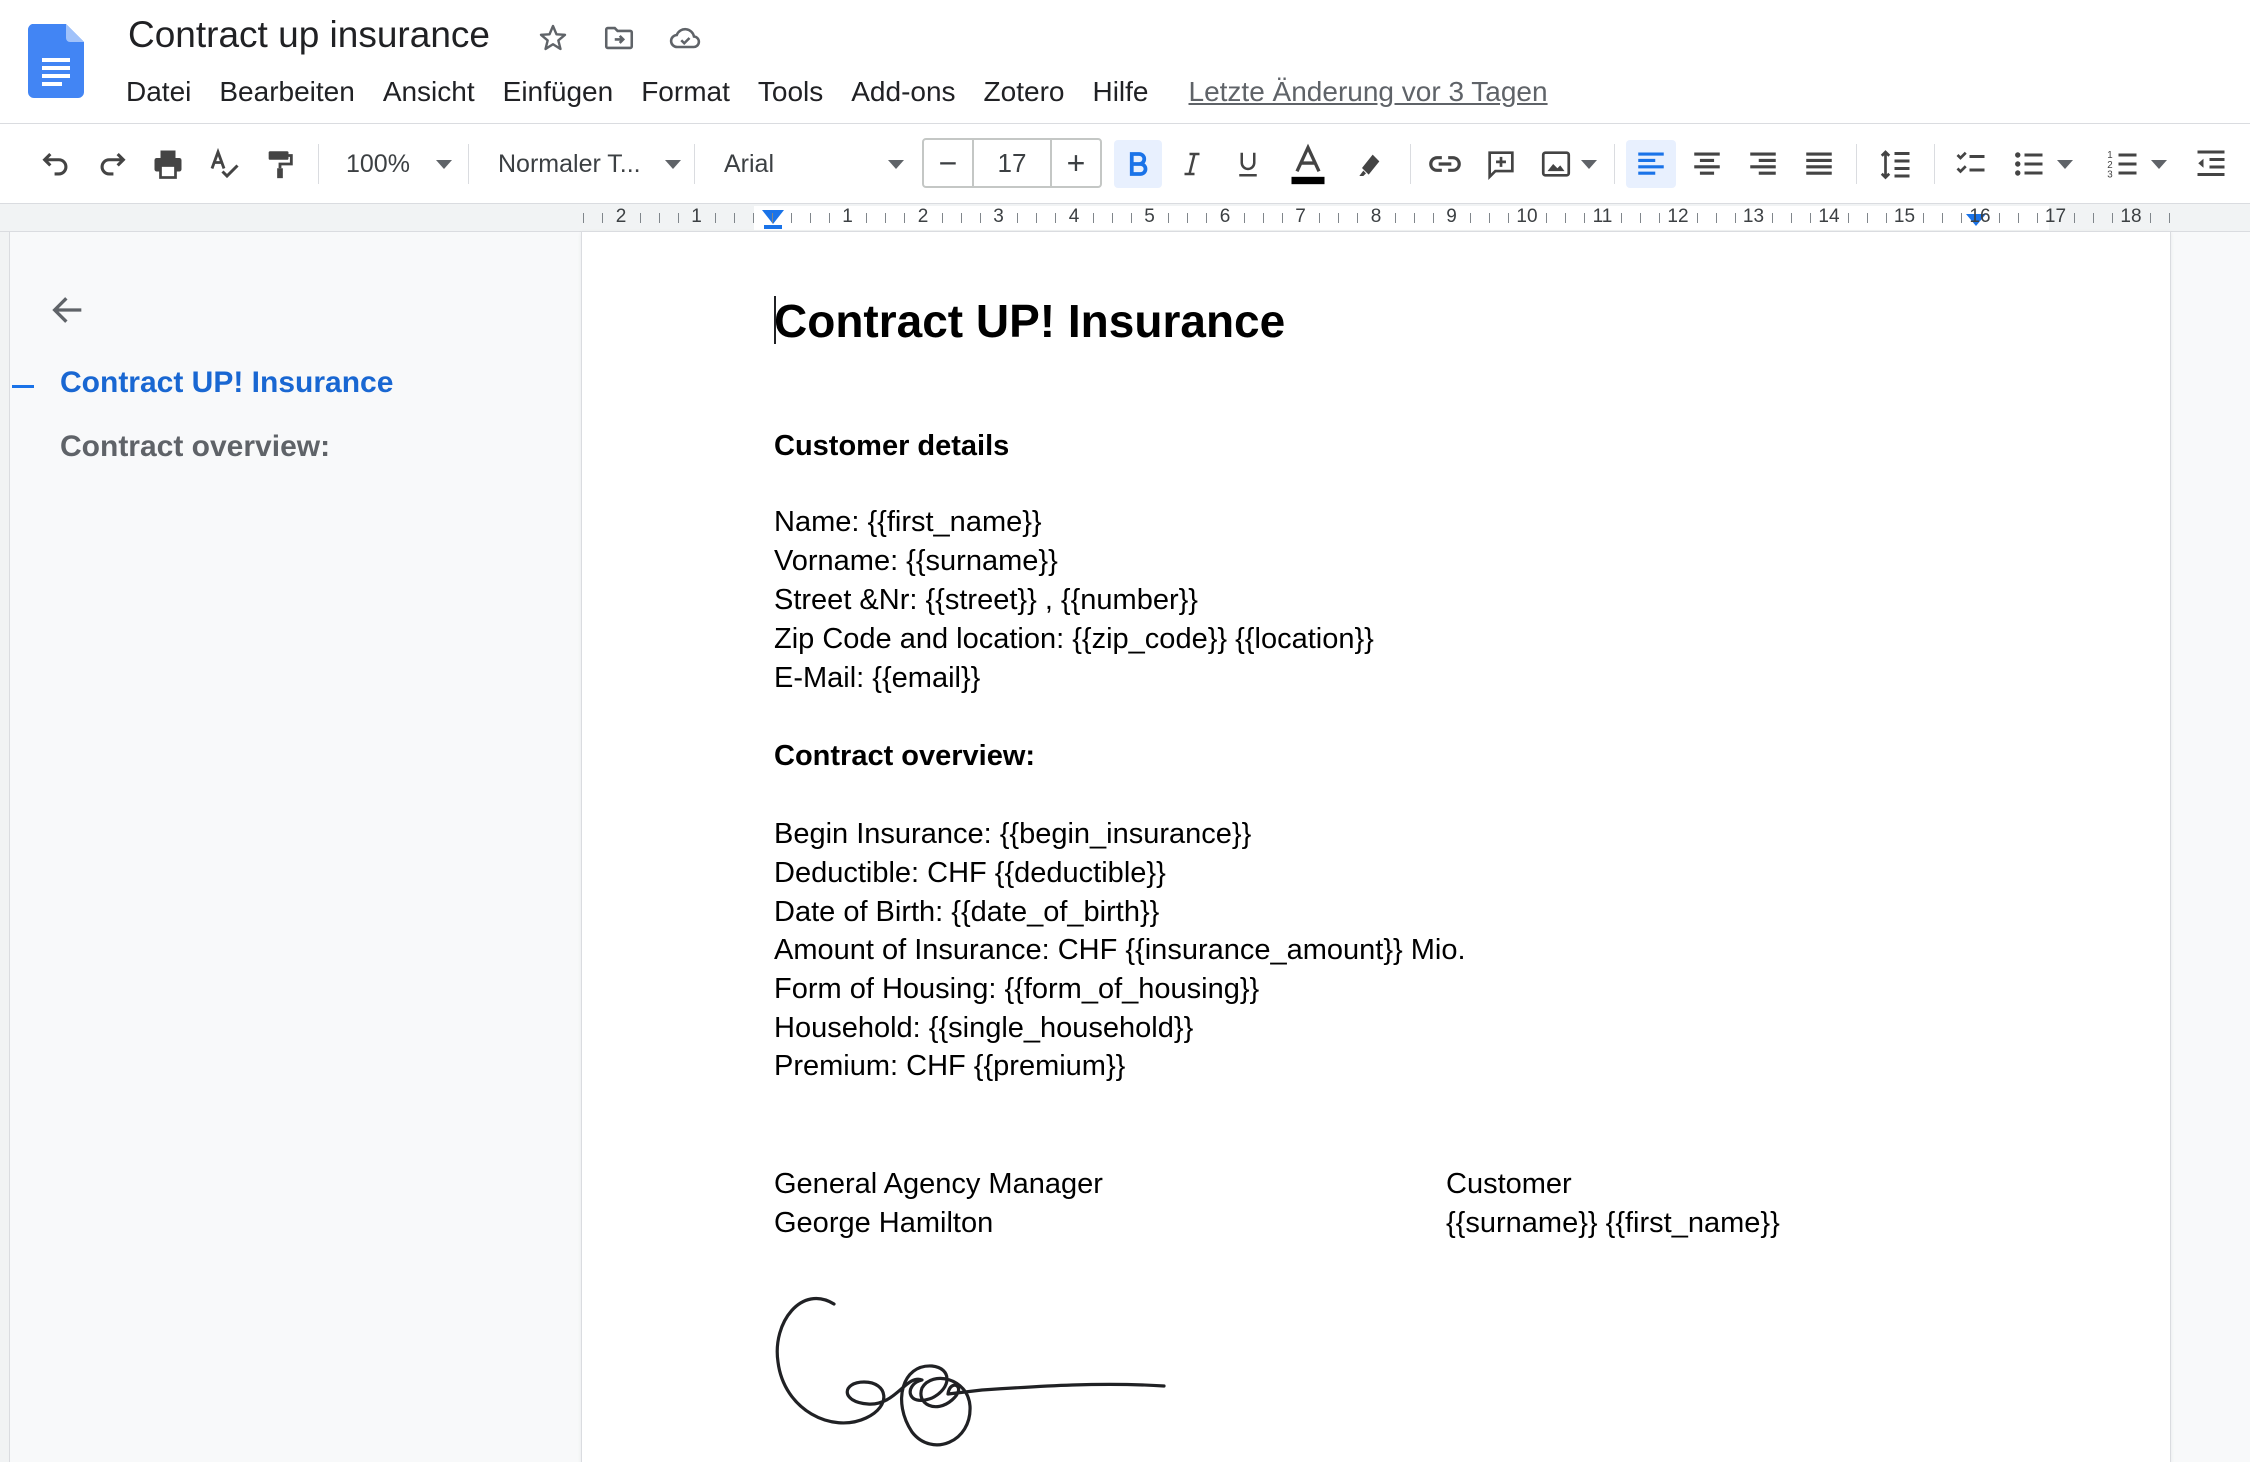 The width and height of the screenshot is (2250, 1462). What do you see at coordinates (1308, 164) in the screenshot?
I see `text-color-icon` at bounding box center [1308, 164].